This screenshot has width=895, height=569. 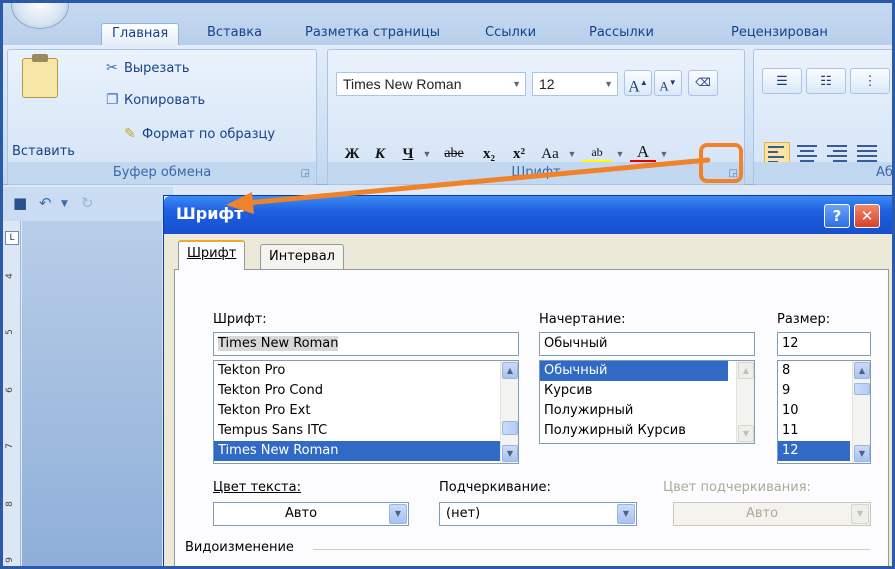 I want to click on clipboard-group-title: Буфер обмена, so click(x=162, y=173).